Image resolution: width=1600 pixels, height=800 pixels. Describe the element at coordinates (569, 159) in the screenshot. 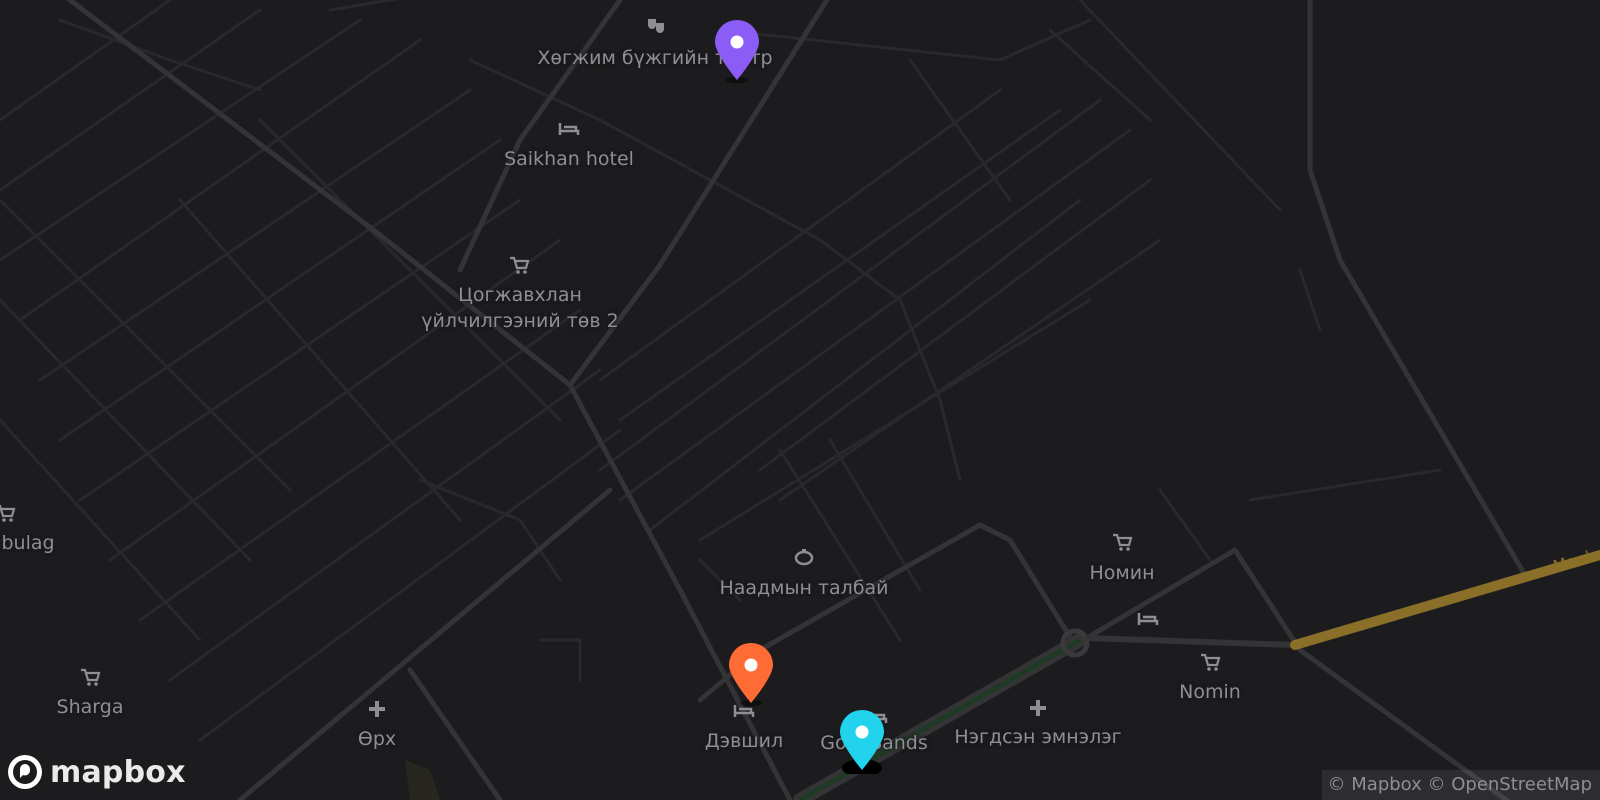

I see `place-label: Saikhan hotel` at that location.